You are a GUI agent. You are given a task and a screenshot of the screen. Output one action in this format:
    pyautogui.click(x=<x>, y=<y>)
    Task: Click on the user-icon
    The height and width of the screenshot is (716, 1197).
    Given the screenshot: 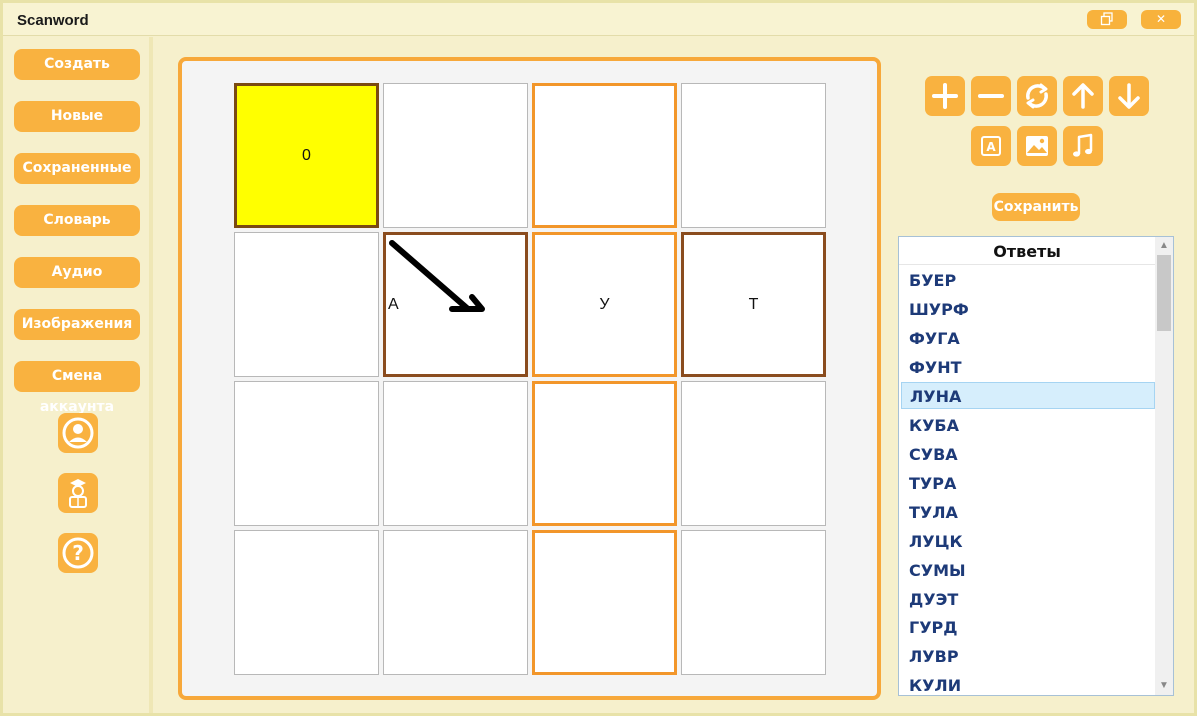 What is the action you would take?
    pyautogui.click(x=78, y=433)
    